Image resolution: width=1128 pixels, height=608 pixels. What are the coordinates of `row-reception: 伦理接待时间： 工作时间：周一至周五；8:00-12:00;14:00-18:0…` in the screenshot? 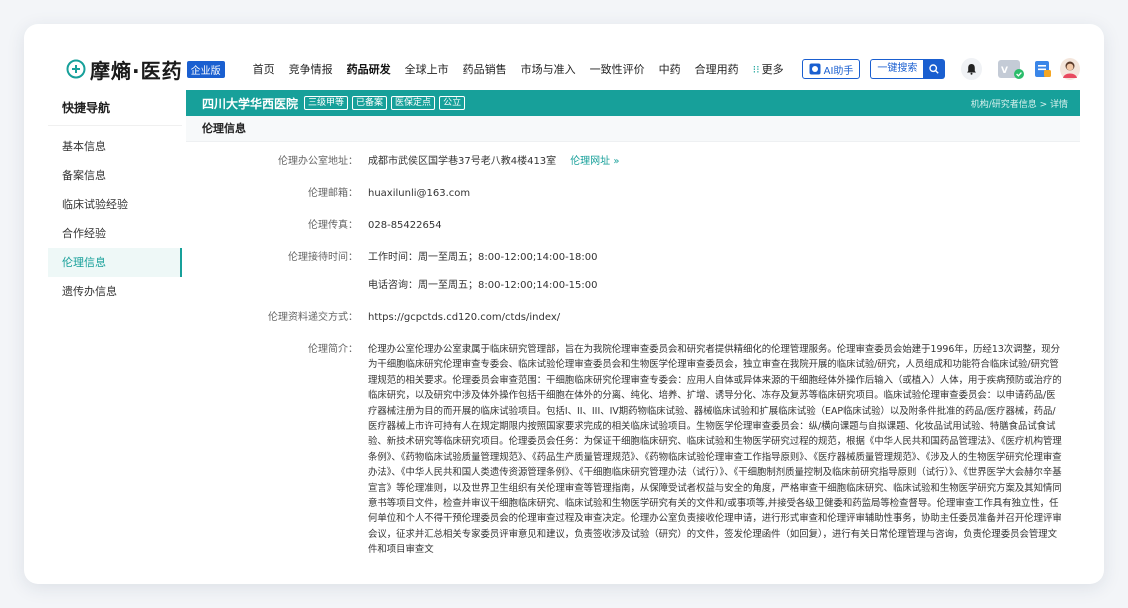 It's located at (633, 258).